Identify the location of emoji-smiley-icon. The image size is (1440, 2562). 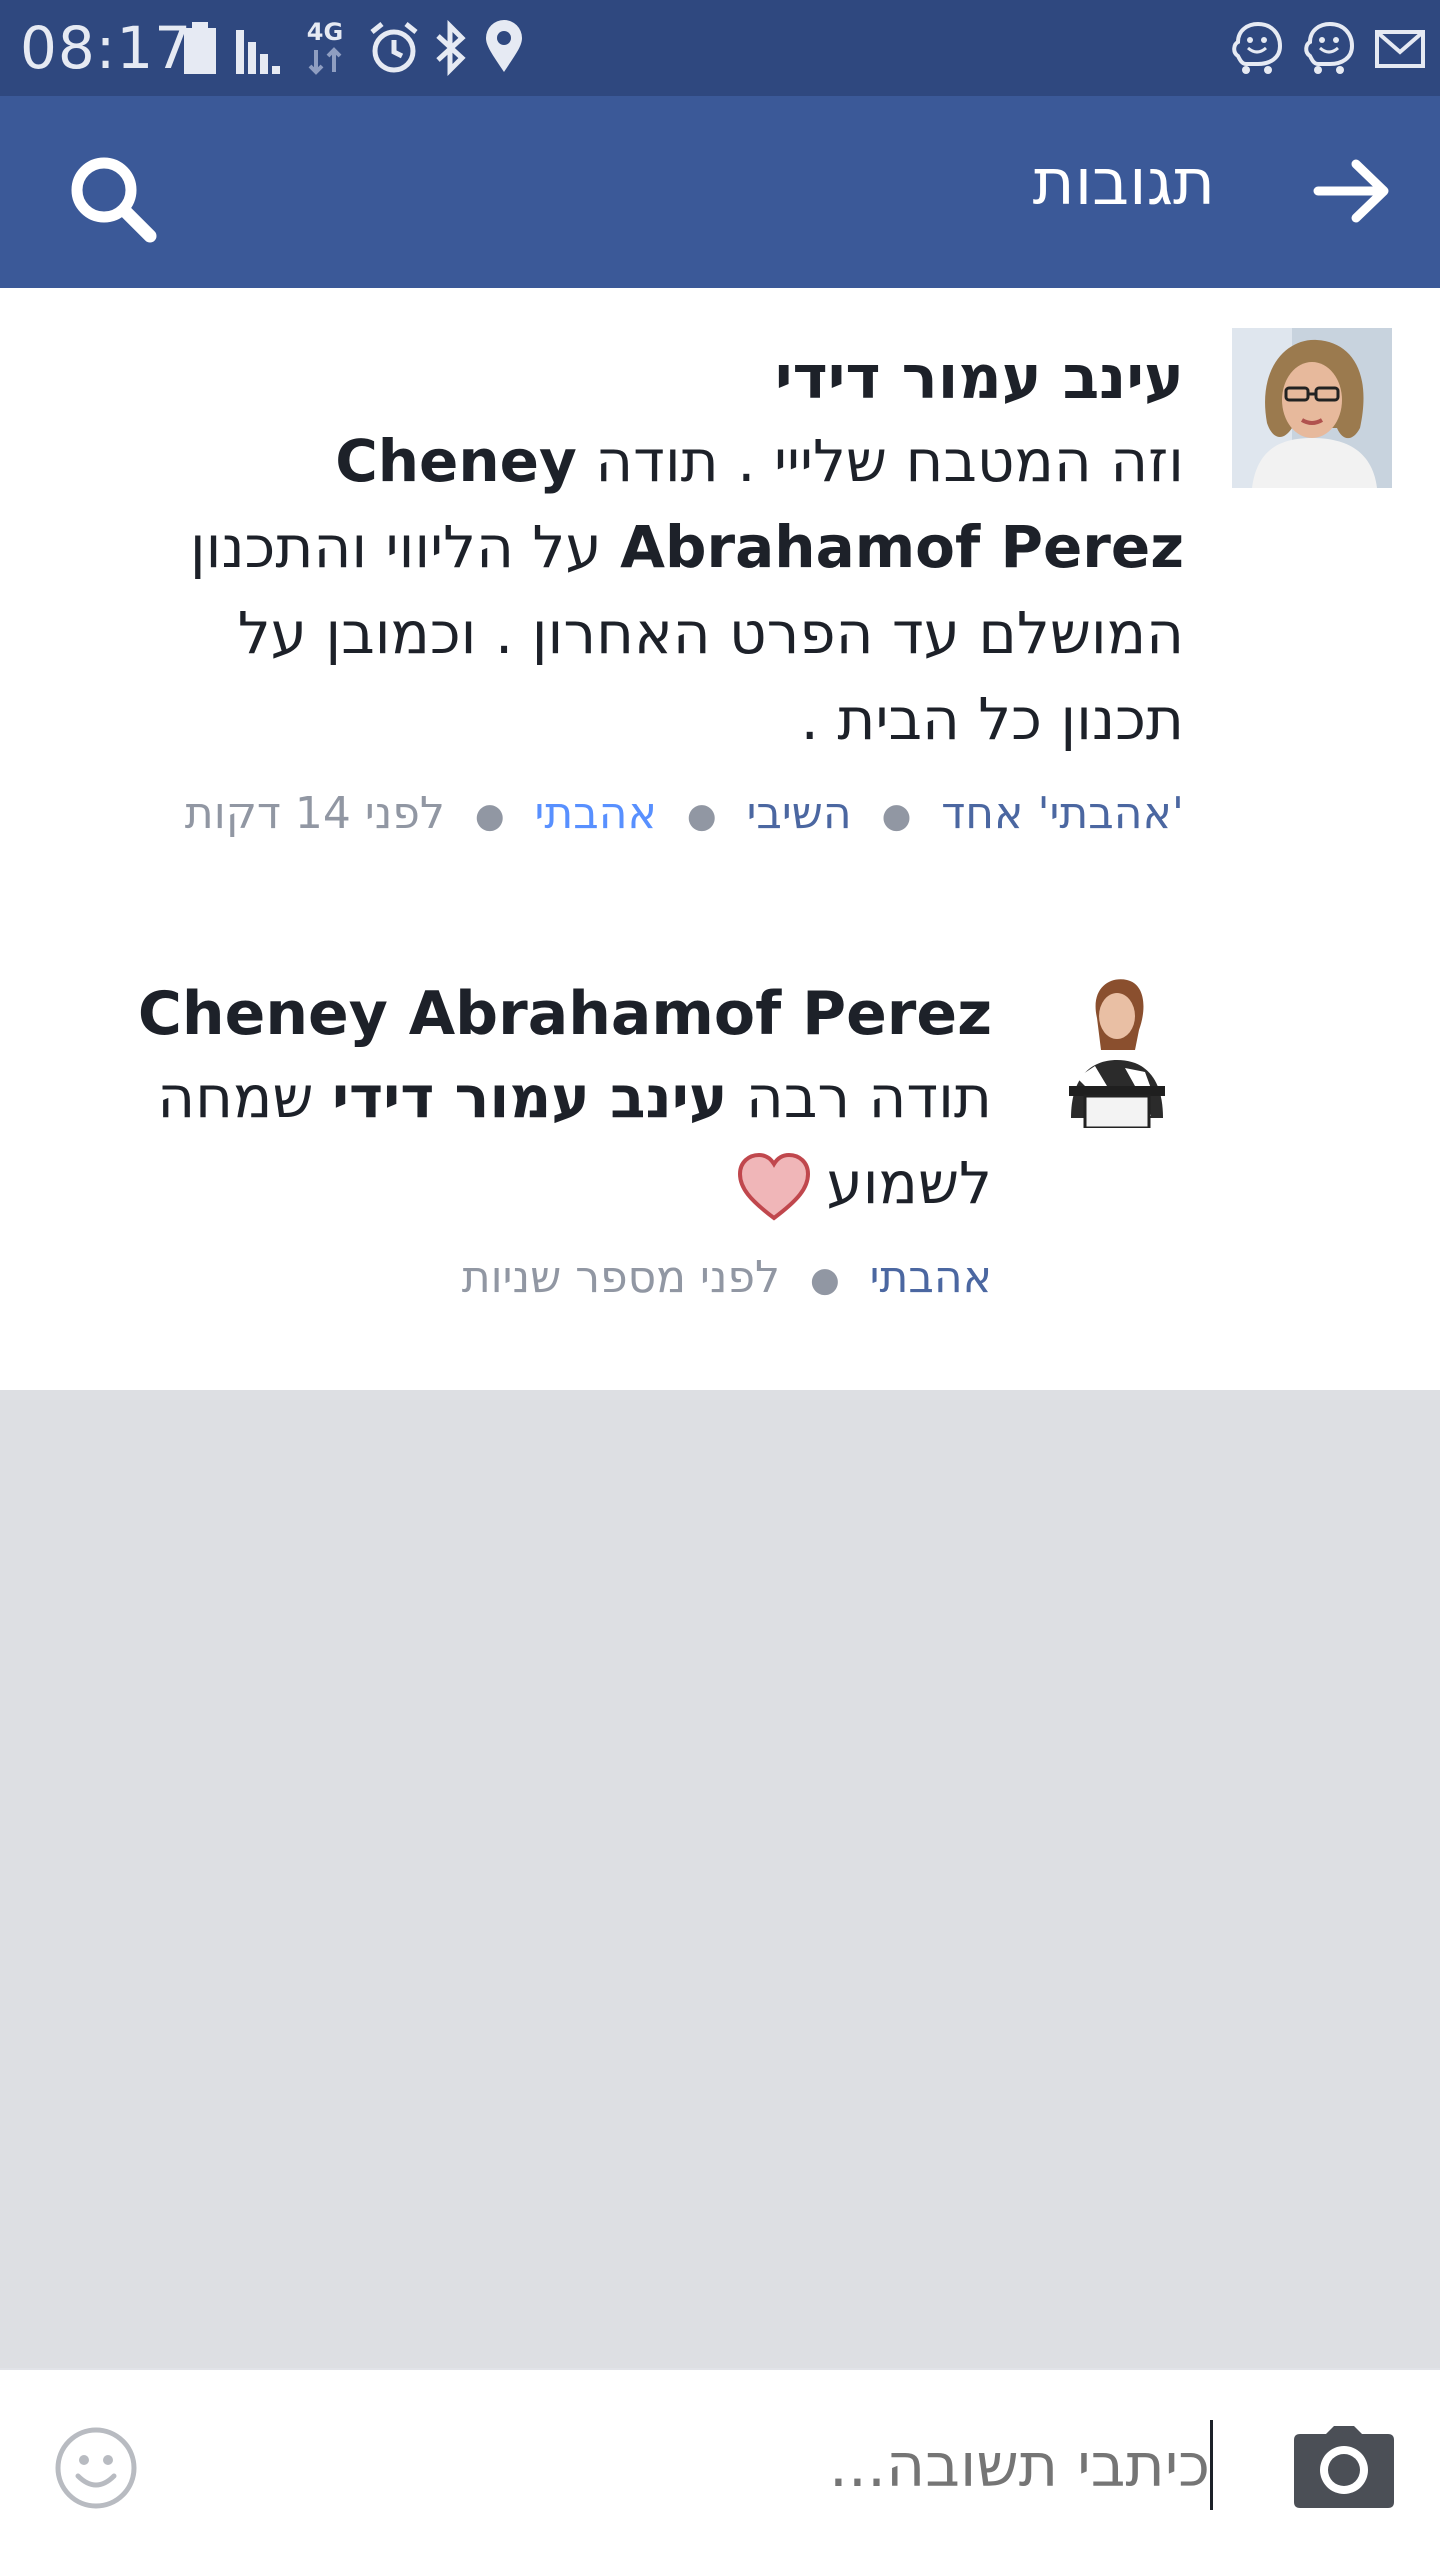
(96, 2468).